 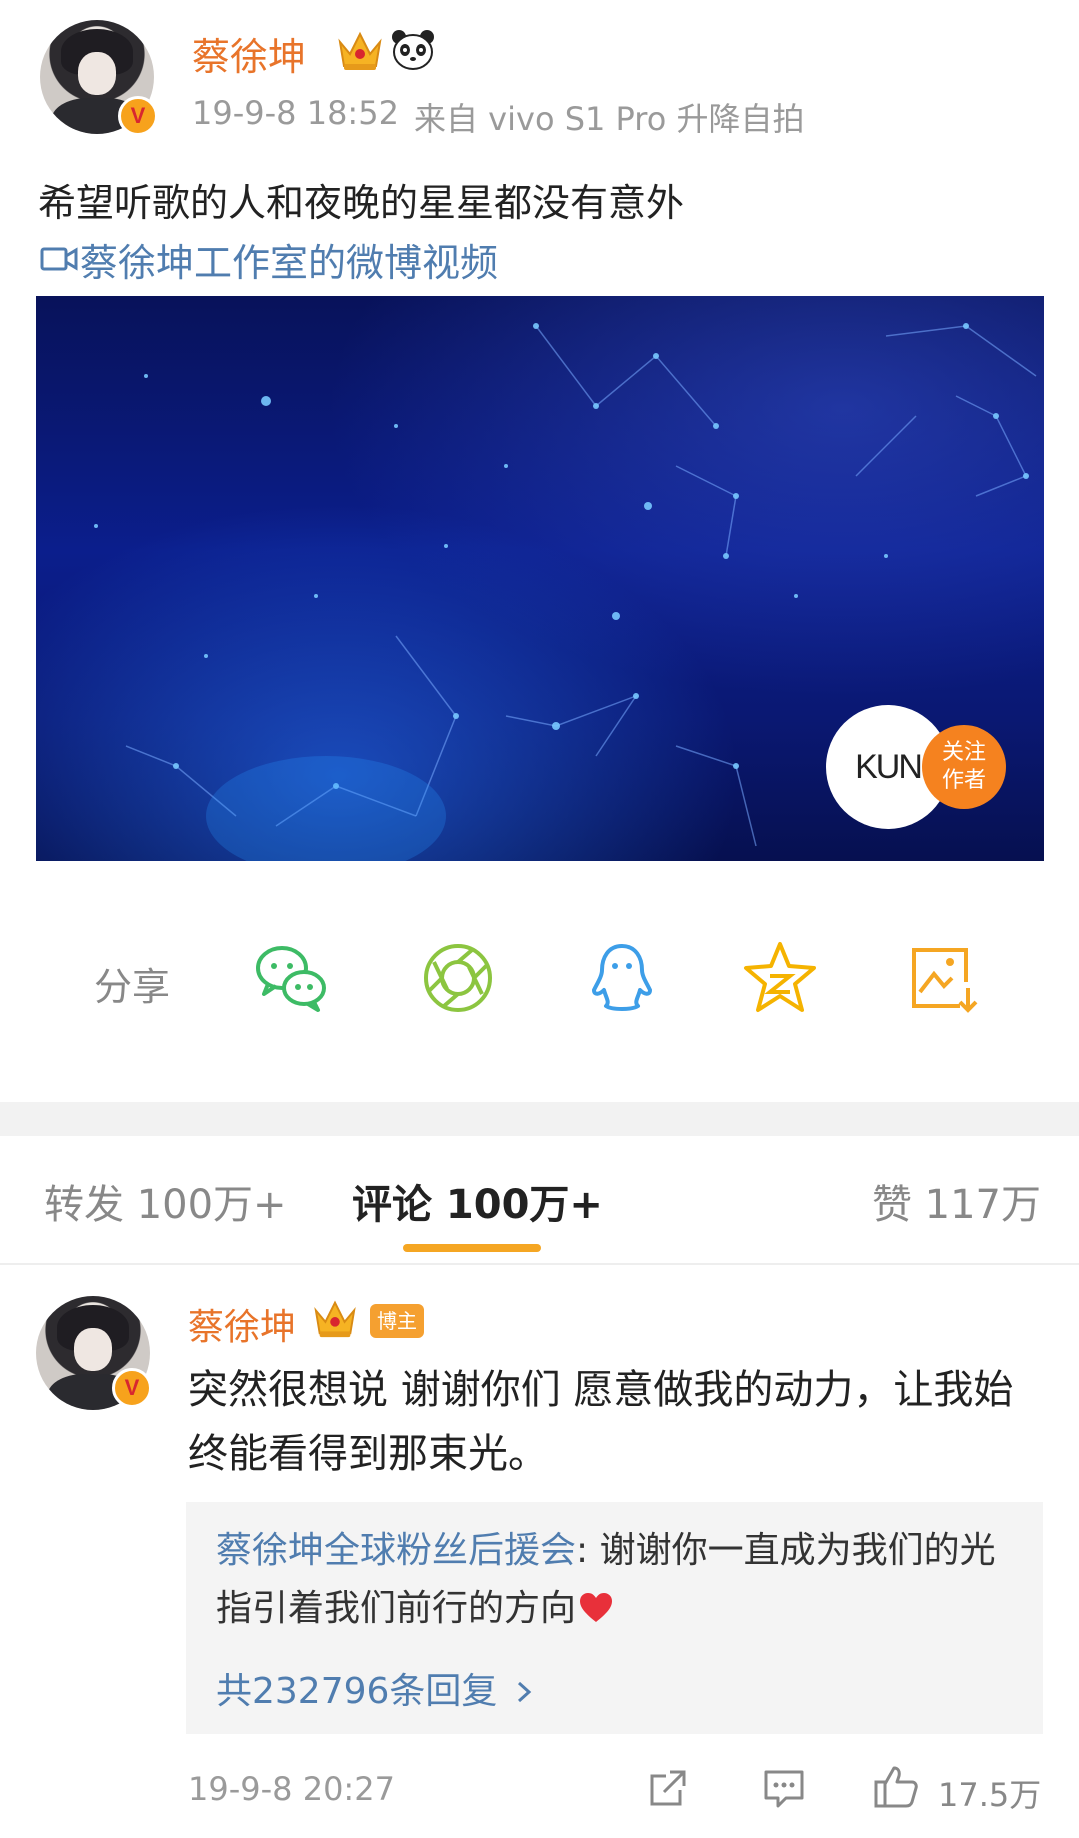 I want to click on active-tab-indicator, so click(x=472, y=1248).